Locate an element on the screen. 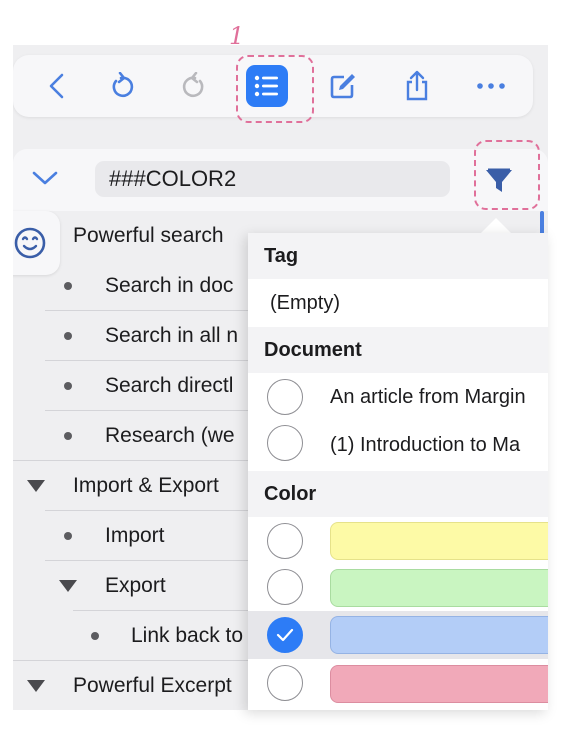 This screenshot has width=568, height=734. search-input: ###COLOR2 is located at coordinates (272, 179).